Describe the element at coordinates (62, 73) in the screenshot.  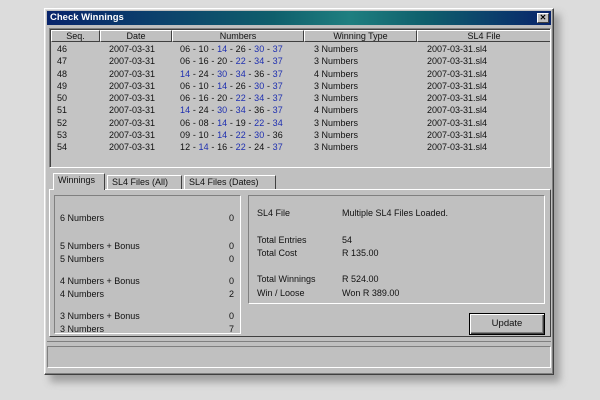
I see `cell-seq: 48` at that location.